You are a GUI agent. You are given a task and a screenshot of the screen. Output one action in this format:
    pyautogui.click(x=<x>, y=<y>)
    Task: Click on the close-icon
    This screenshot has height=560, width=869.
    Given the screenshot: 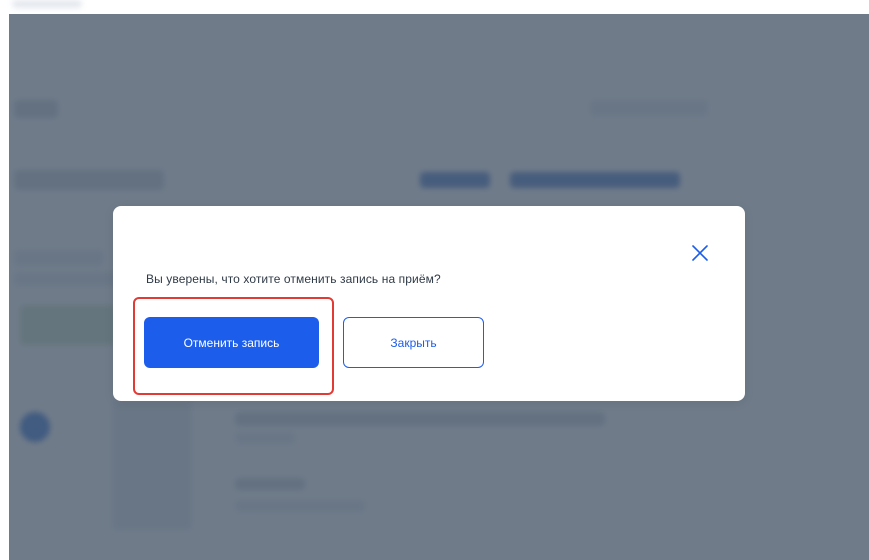 What is the action you would take?
    pyautogui.click(x=700, y=253)
    